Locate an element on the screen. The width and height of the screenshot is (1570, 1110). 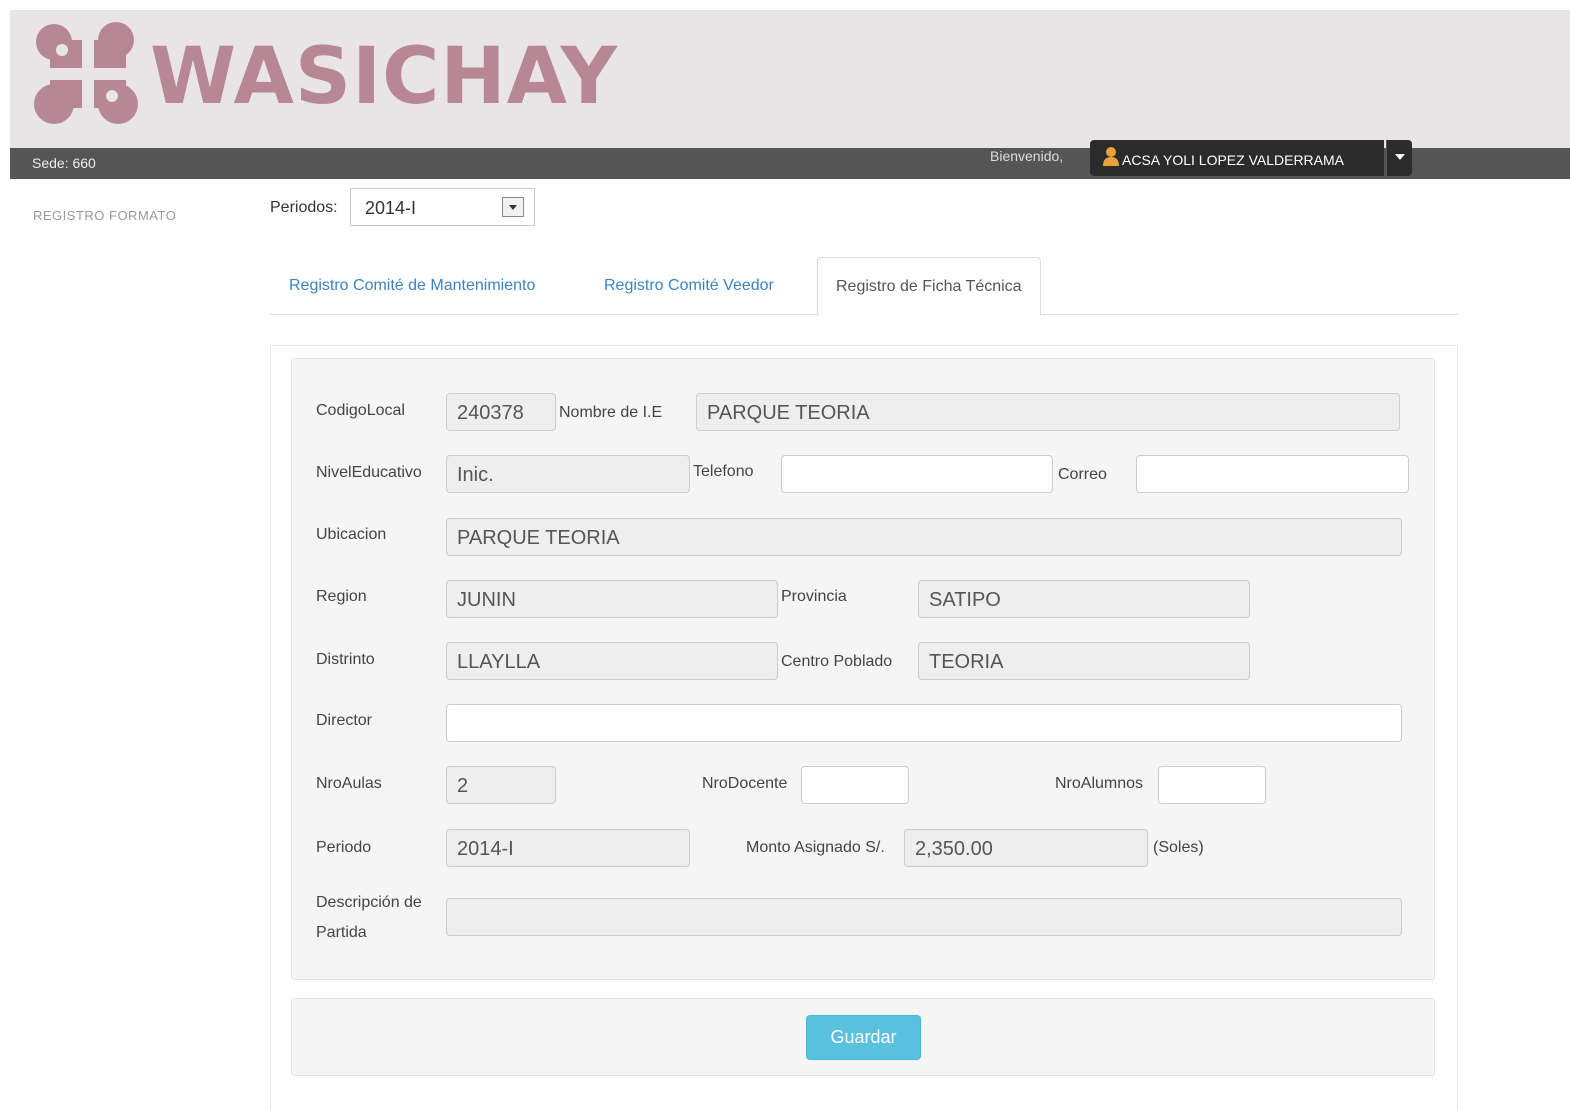
nro-alumnos-field is located at coordinates (1212, 785).